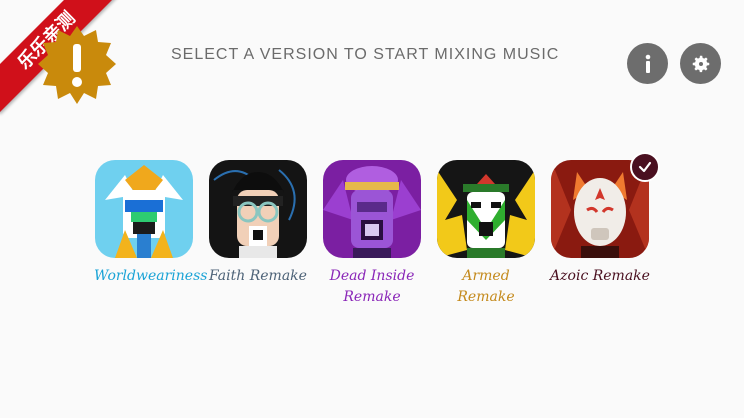 The width and height of the screenshot is (744, 418). I want to click on worldweariness-icon, so click(144, 209).